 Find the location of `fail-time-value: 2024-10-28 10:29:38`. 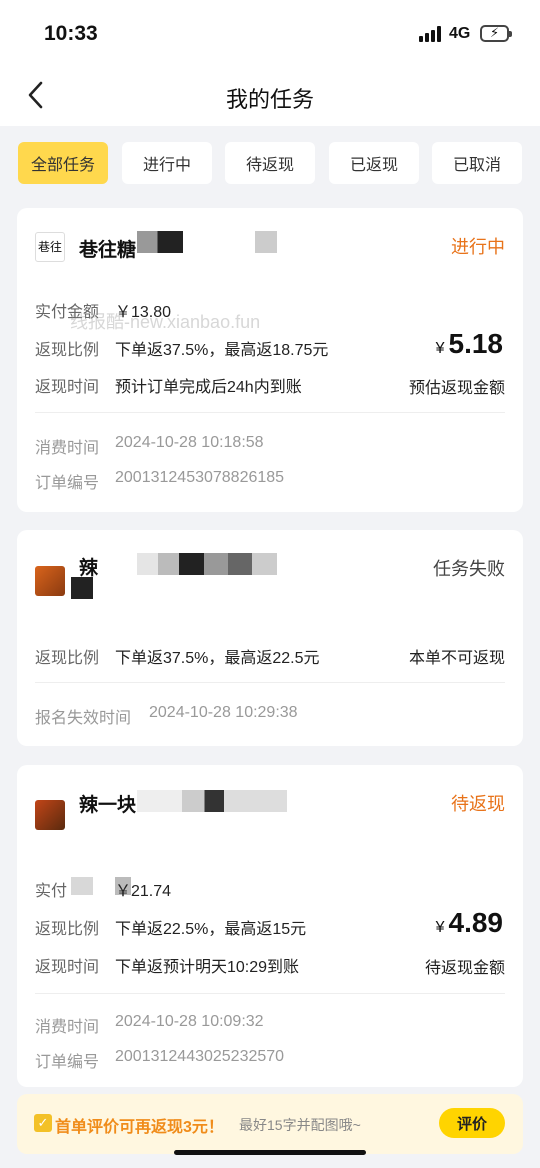

fail-time-value: 2024-10-28 10:29:38 is located at coordinates (223, 712).